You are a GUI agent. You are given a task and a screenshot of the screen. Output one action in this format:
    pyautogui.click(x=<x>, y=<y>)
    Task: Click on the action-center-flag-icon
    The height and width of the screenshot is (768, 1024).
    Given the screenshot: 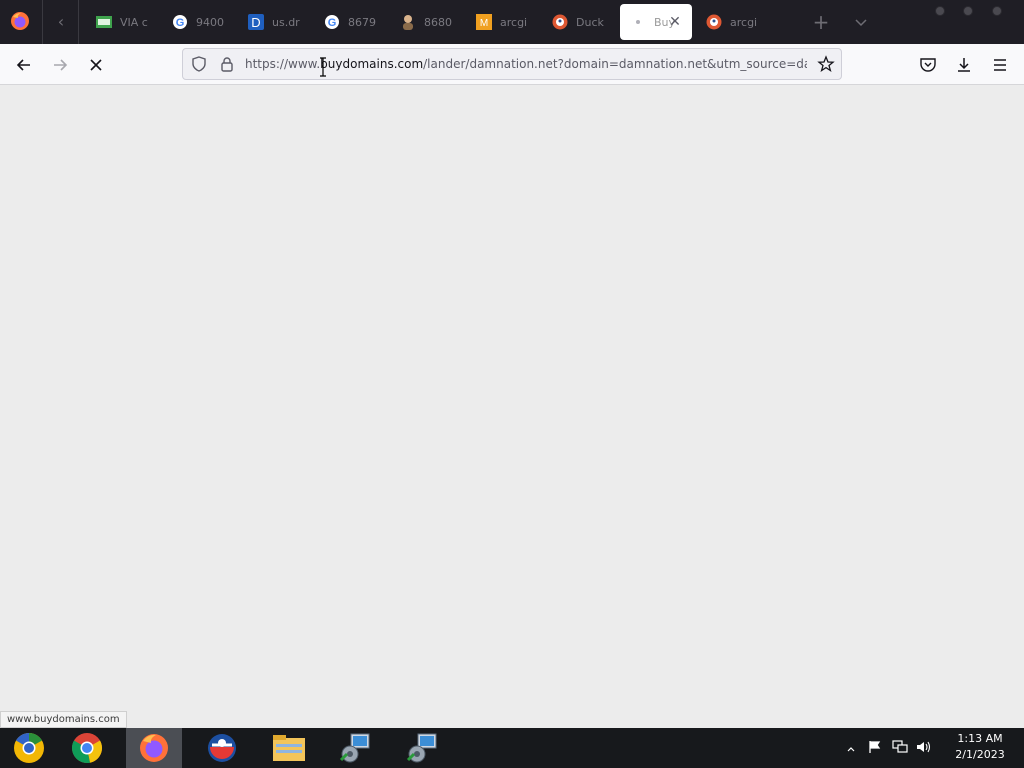 What is the action you would take?
    pyautogui.click(x=880, y=748)
    